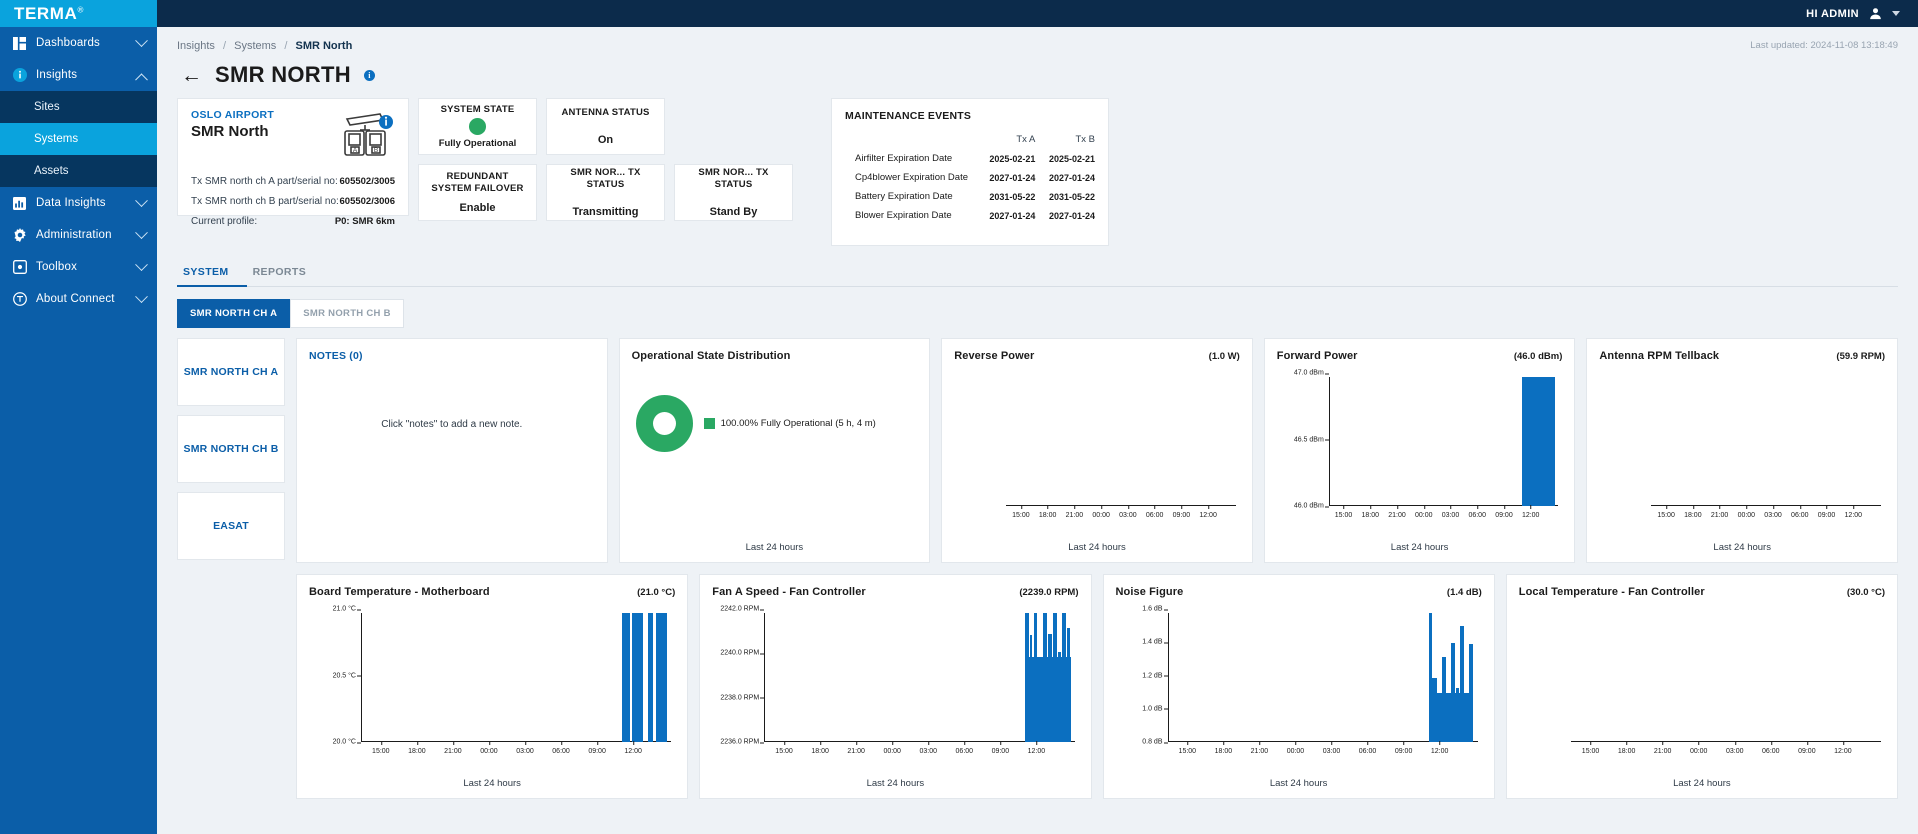 This screenshot has height=834, width=1918. What do you see at coordinates (477, 126) in the screenshot?
I see `tile-system-state: SYSTEM STATE Fully Operational` at bounding box center [477, 126].